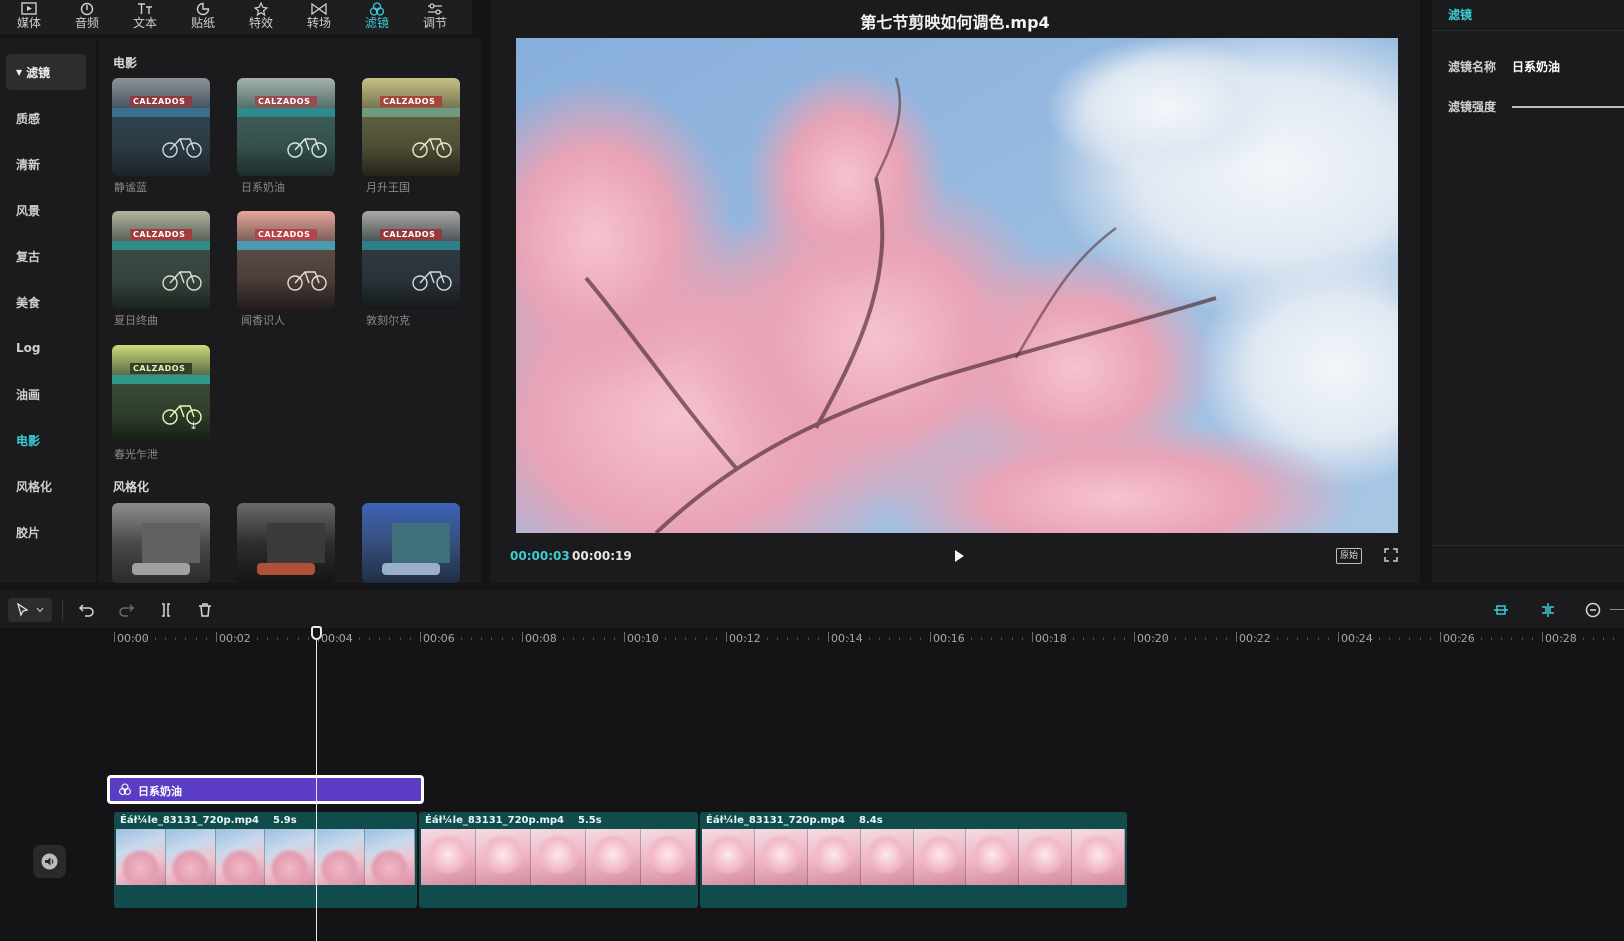 This screenshot has height=941, width=1624. What do you see at coordinates (959, 556) in the screenshot?
I see `play-icon` at bounding box center [959, 556].